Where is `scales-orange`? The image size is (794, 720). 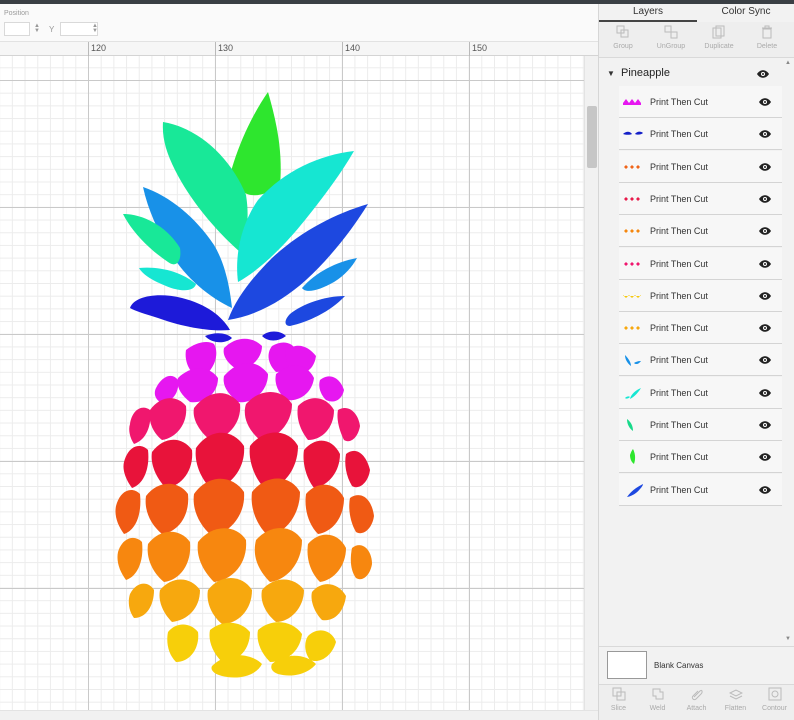
scales-orange is located at coordinates (244, 507).